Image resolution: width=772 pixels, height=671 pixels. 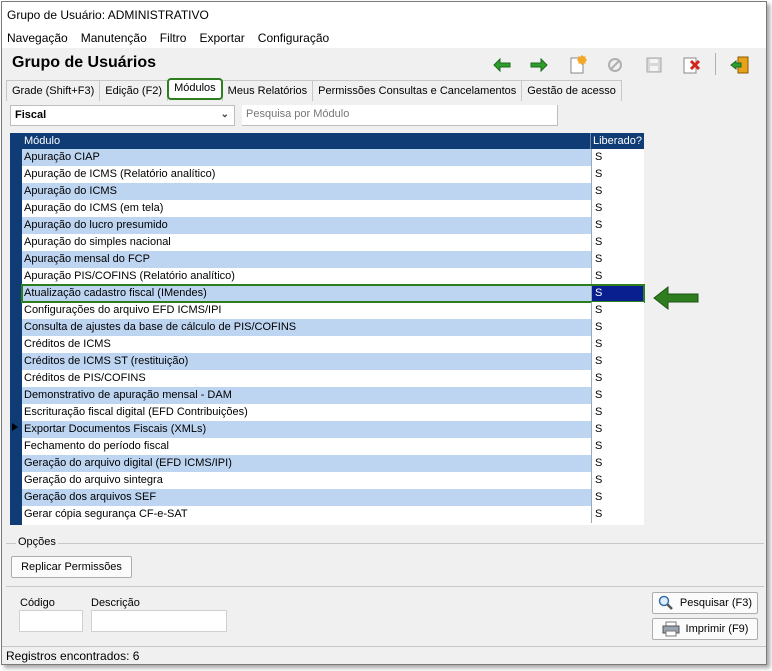 I want to click on table-row: Geração do arquivo sintegra S, so click(x=333, y=480).